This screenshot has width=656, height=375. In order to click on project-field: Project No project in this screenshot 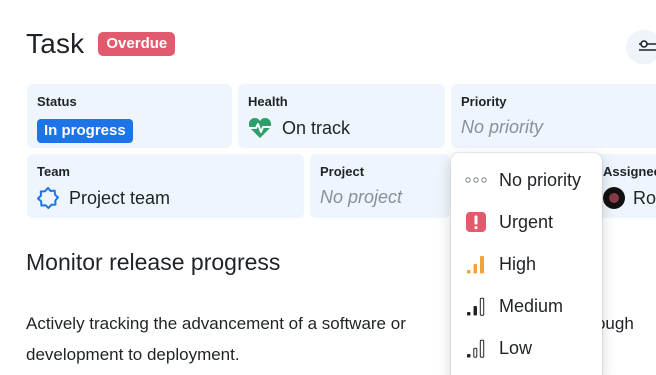, I will do `click(380, 186)`.